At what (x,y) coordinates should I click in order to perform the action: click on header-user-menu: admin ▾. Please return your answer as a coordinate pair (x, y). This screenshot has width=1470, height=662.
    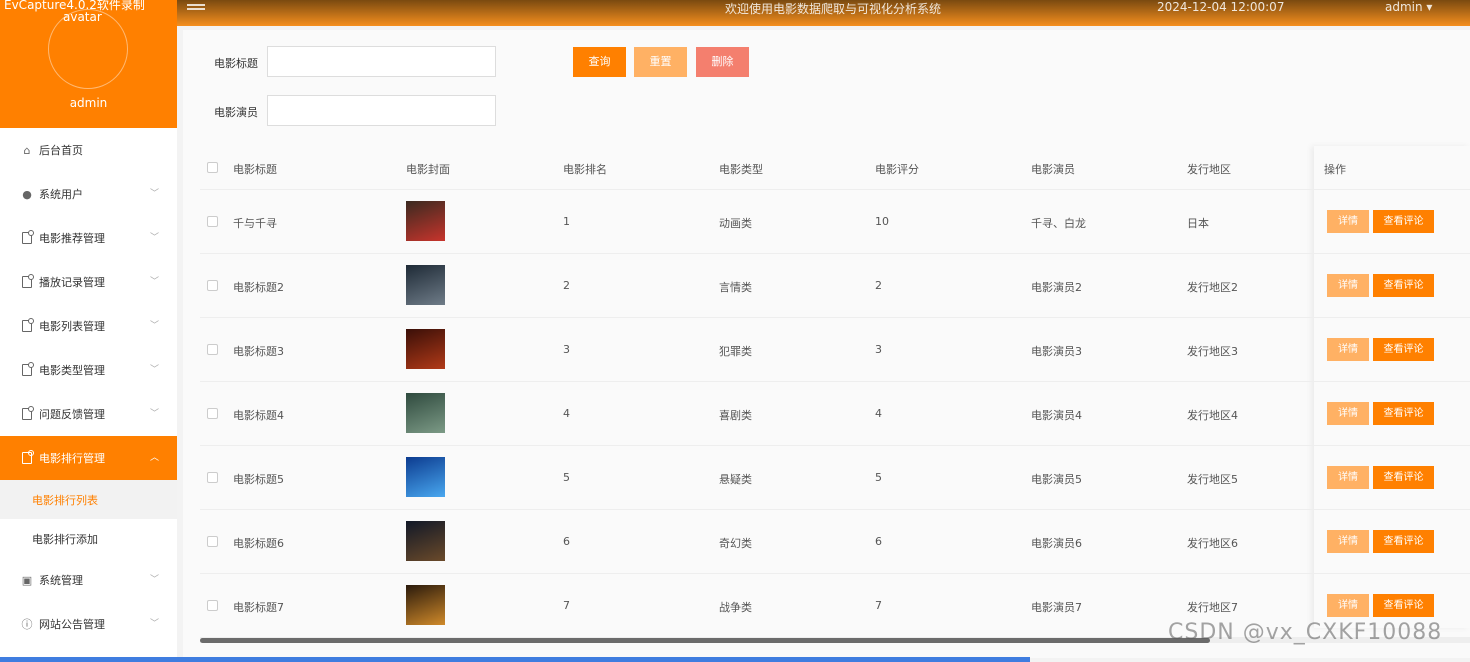
    Looking at the image, I should click on (1408, 7).